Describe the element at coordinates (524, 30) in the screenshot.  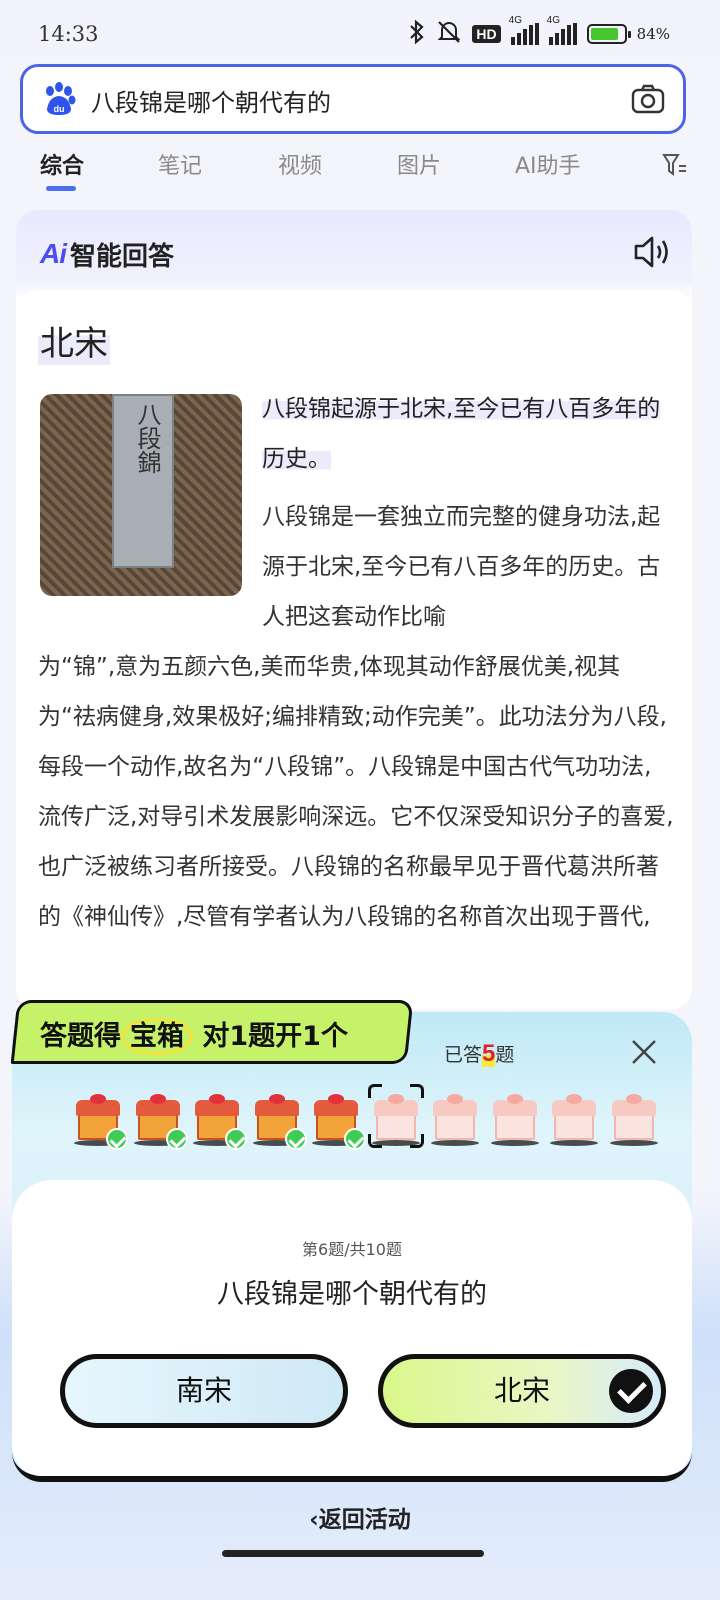
I see `signal-icon-1: 4G` at that location.